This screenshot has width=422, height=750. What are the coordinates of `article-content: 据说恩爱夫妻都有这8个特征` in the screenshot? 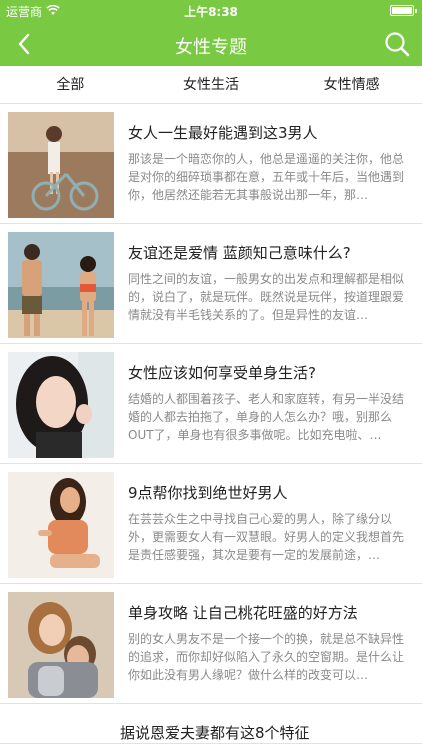 It's located at (210, 723).